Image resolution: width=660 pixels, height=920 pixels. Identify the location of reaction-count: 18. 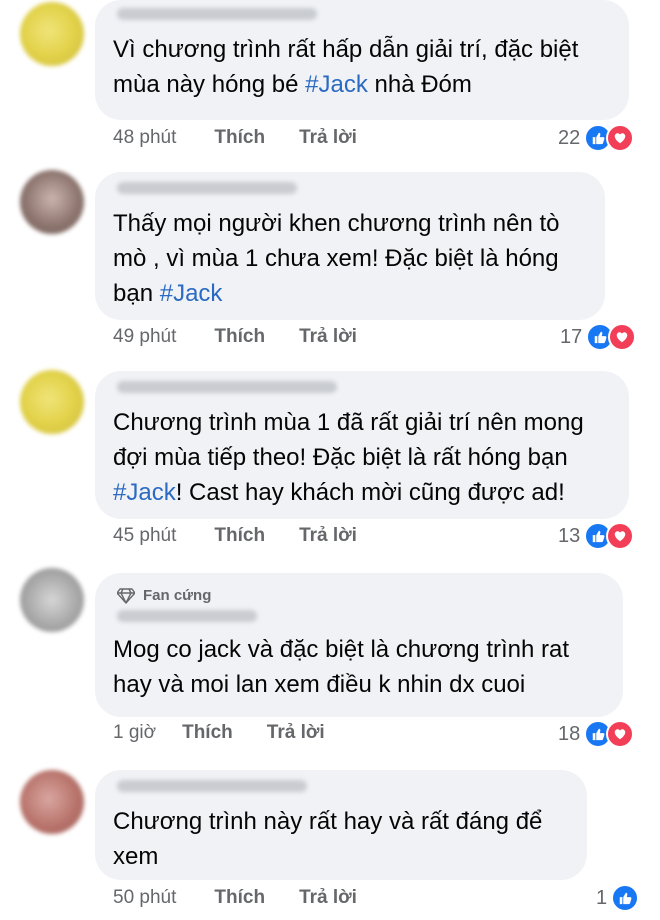
(569, 733).